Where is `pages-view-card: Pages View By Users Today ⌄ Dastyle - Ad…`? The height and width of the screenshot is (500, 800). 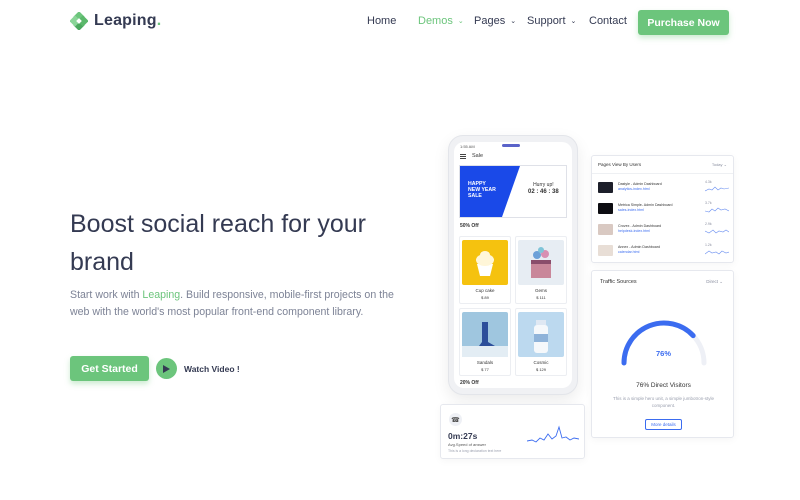 pages-view-card: Pages View By Users Today ⌄ Dastyle - Ad… is located at coordinates (662, 209).